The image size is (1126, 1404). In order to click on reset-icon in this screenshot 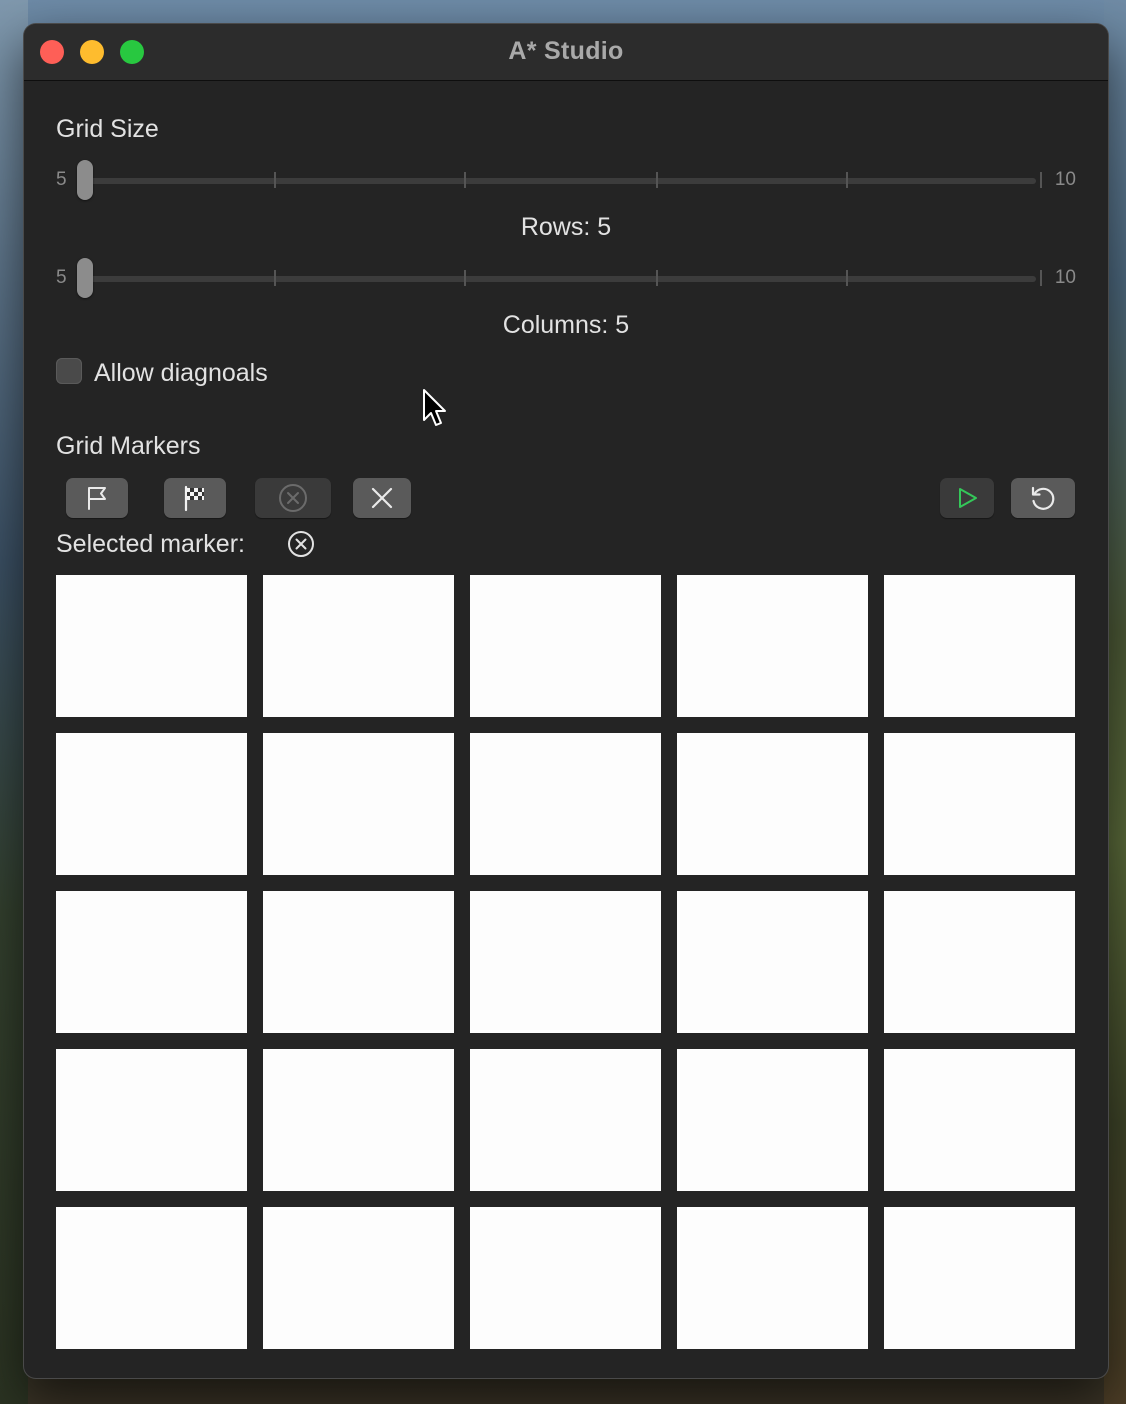, I will do `click(1043, 498)`.